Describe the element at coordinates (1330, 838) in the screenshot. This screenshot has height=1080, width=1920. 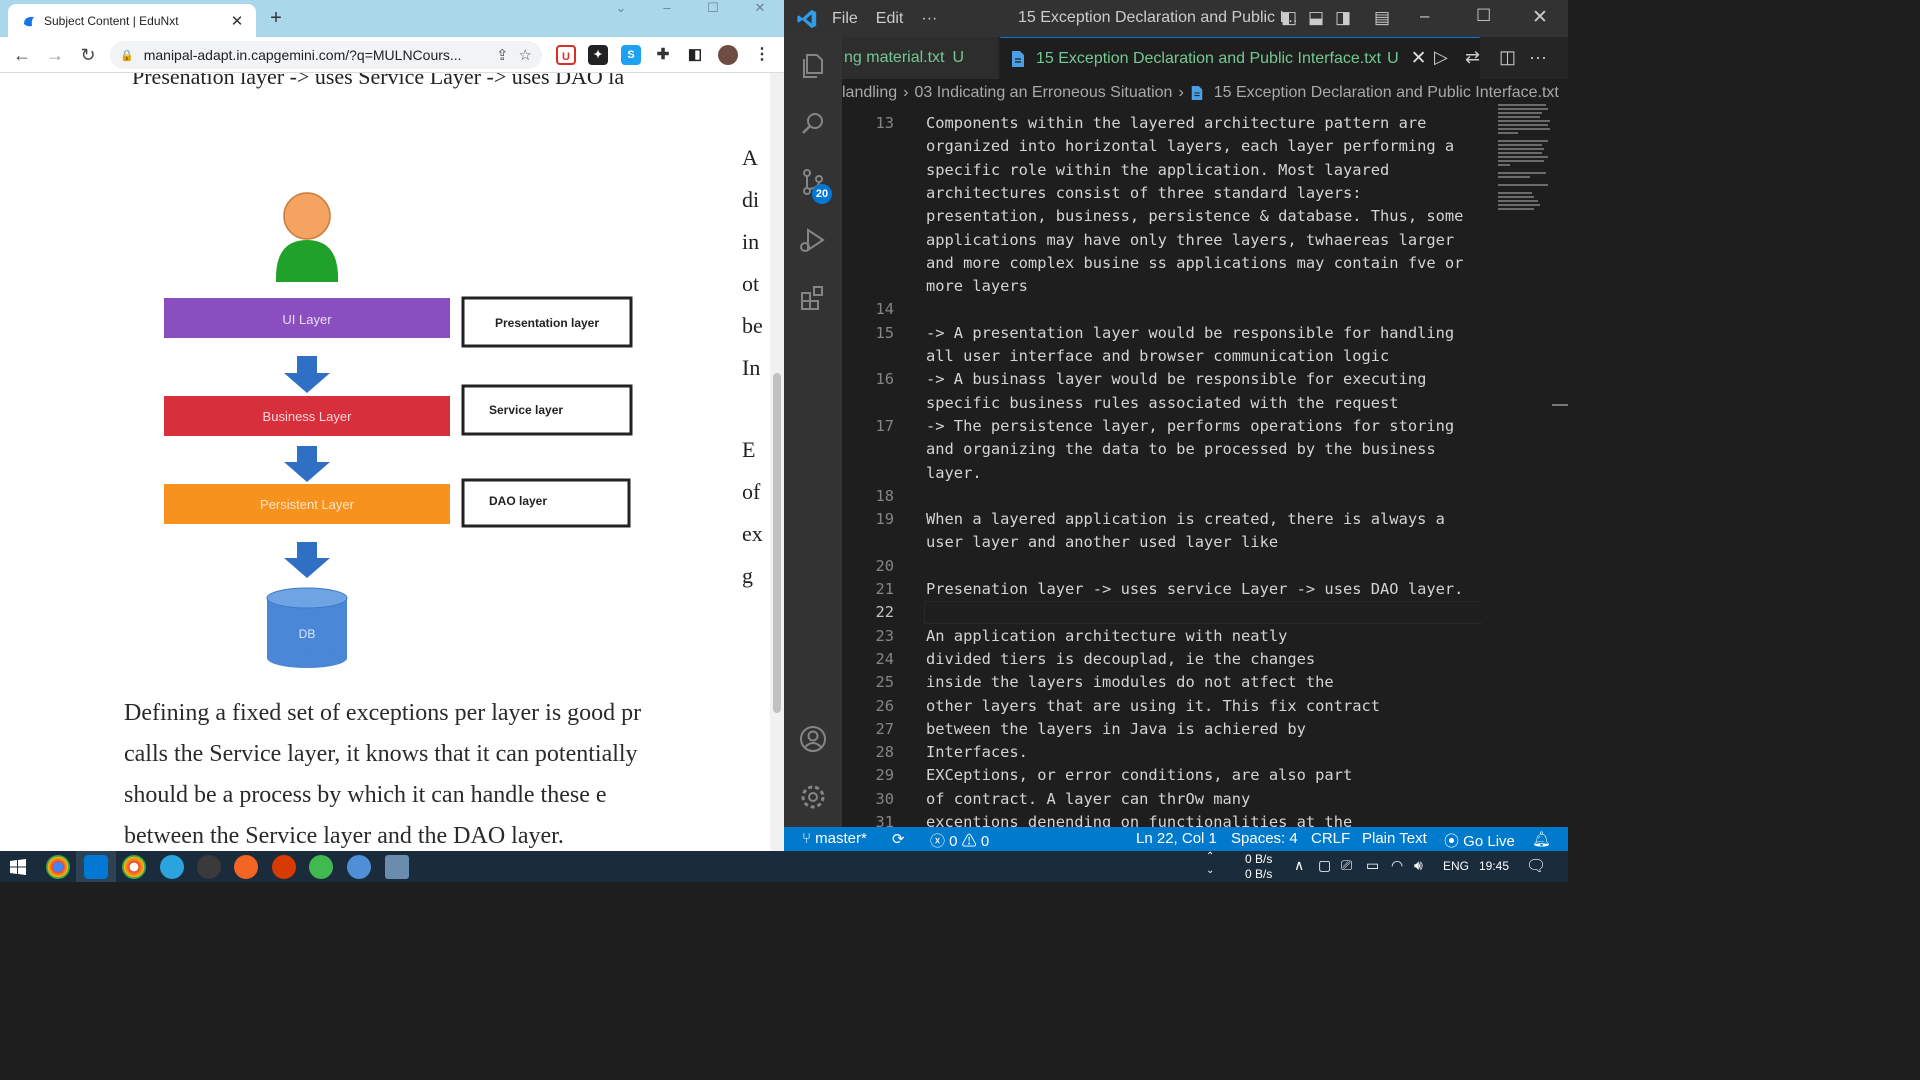
I see `eol-indicator: CRLF` at that location.